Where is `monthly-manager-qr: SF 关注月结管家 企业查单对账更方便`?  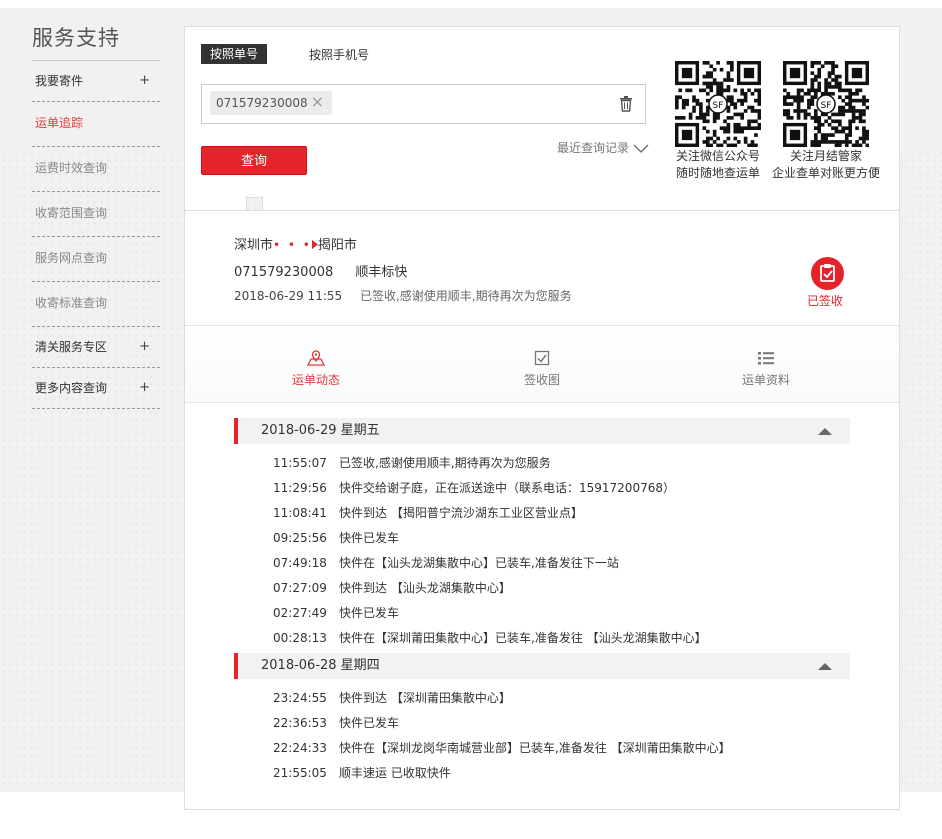
monthly-manager-qr: SF 关注月结管家 企业查单对账更方便 is located at coordinates (826, 121).